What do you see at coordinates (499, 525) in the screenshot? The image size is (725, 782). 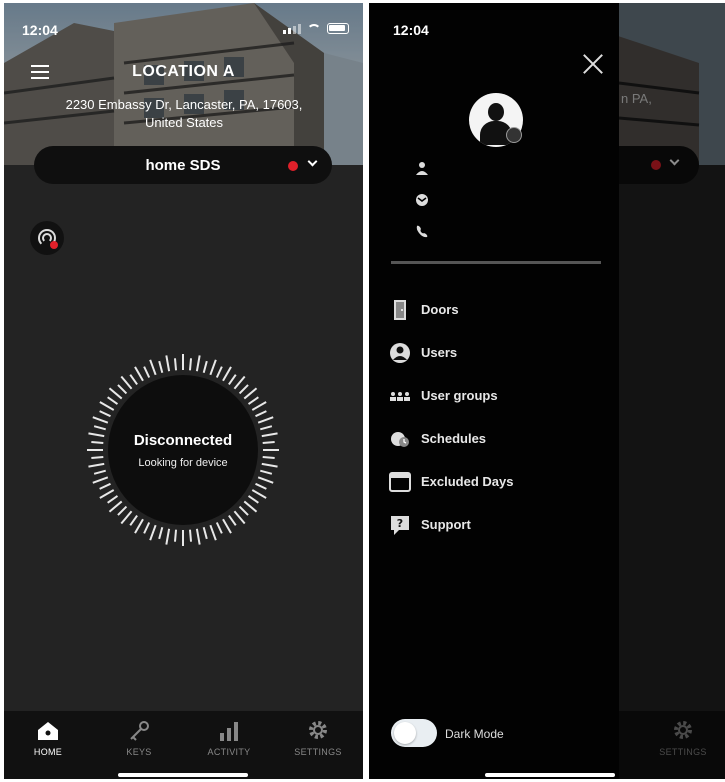 I see `nav-item-support: ? Support` at bounding box center [499, 525].